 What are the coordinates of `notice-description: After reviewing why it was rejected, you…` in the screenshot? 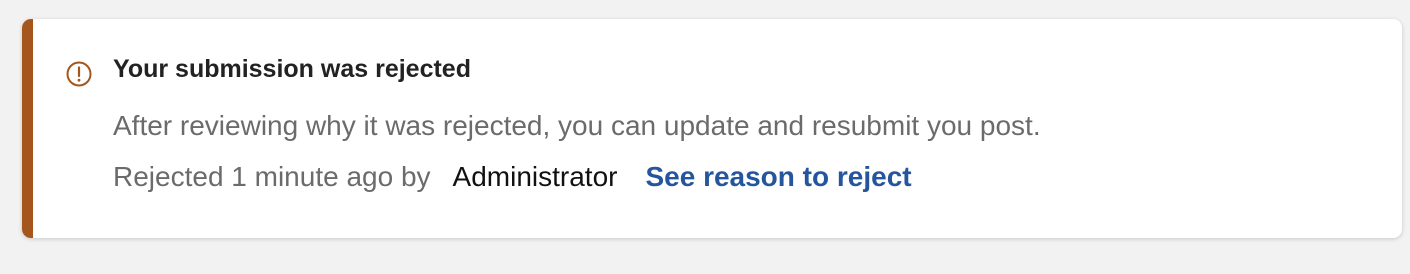 It's located at (577, 125).